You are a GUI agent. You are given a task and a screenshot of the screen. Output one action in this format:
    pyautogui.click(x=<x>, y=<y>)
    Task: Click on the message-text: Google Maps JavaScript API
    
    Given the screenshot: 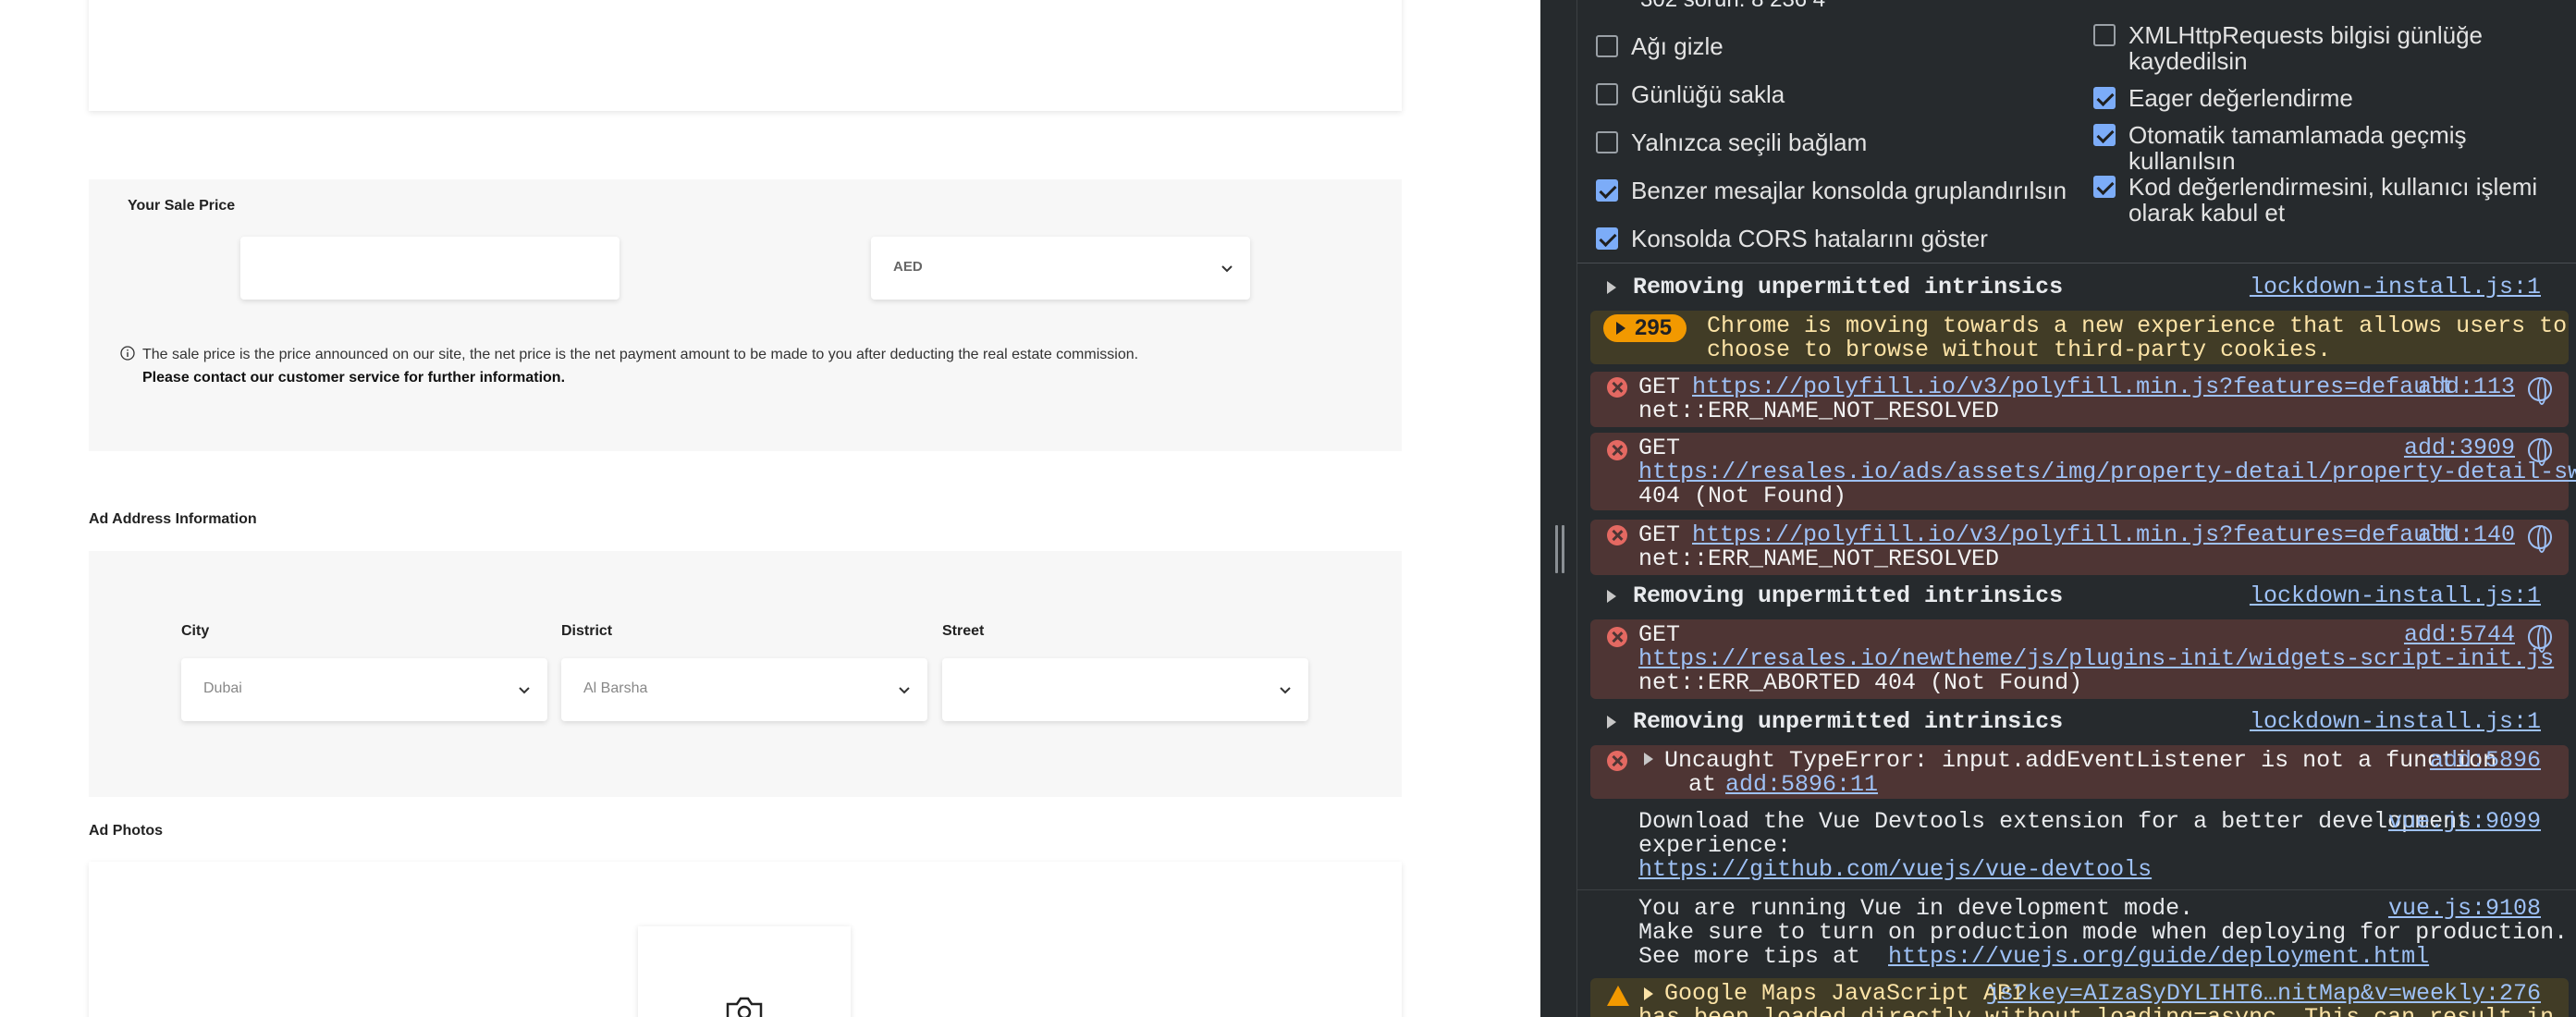 What is the action you would take?
    pyautogui.click(x=1845, y=994)
    